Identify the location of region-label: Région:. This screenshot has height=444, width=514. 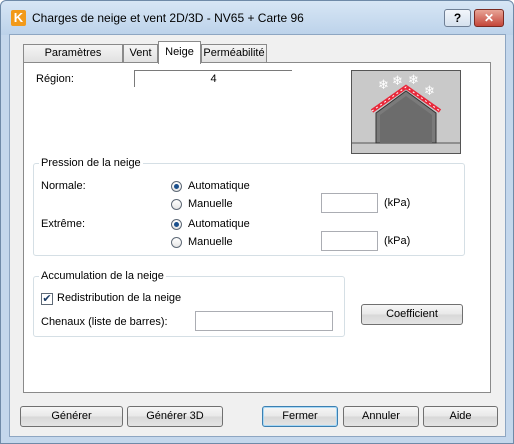
(55, 79).